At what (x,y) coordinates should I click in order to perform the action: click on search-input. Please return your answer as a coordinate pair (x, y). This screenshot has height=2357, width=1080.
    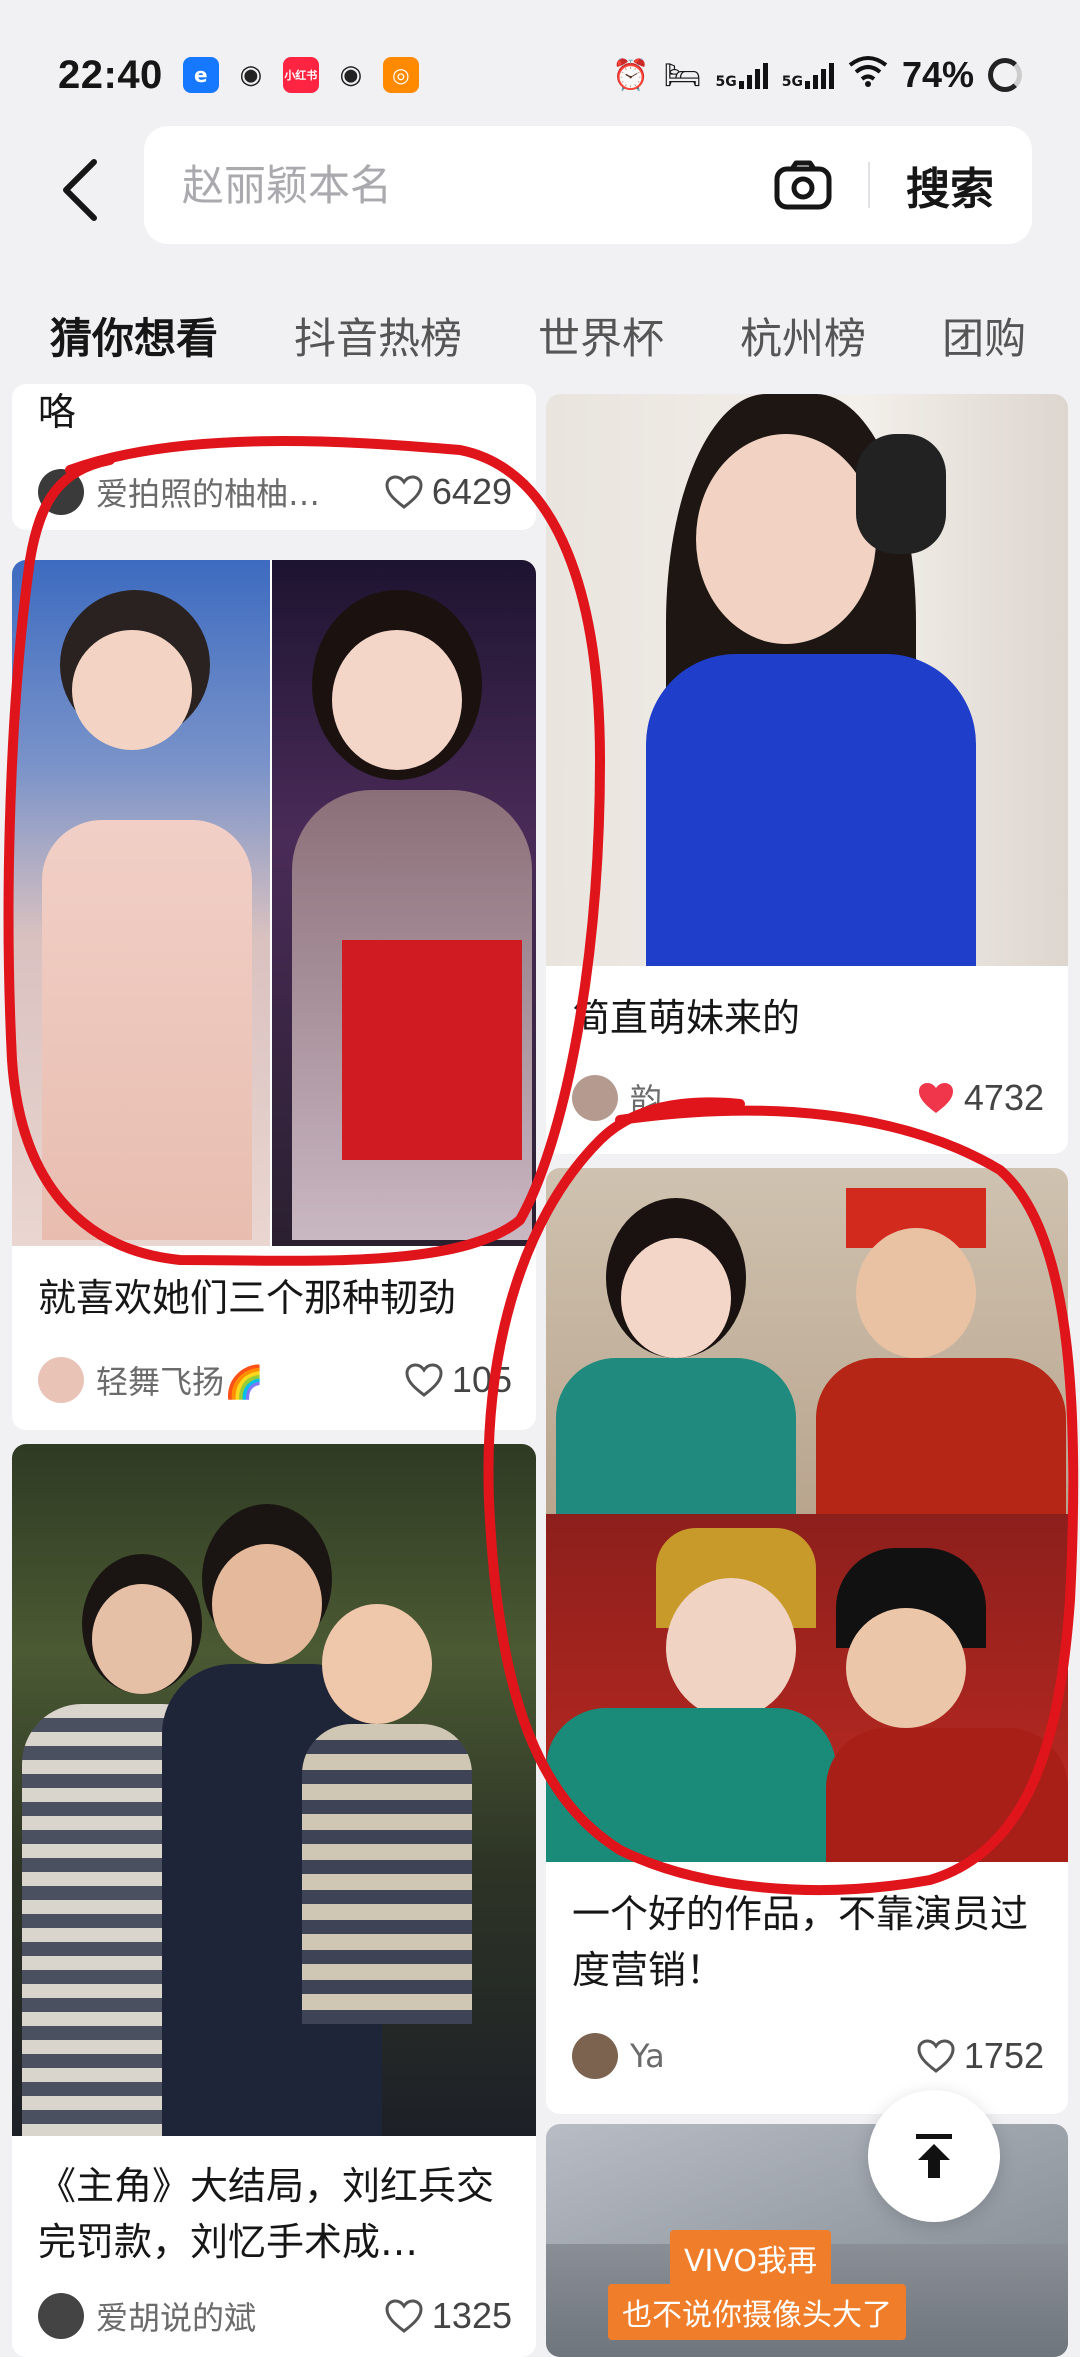
    Looking at the image, I should click on (475, 185).